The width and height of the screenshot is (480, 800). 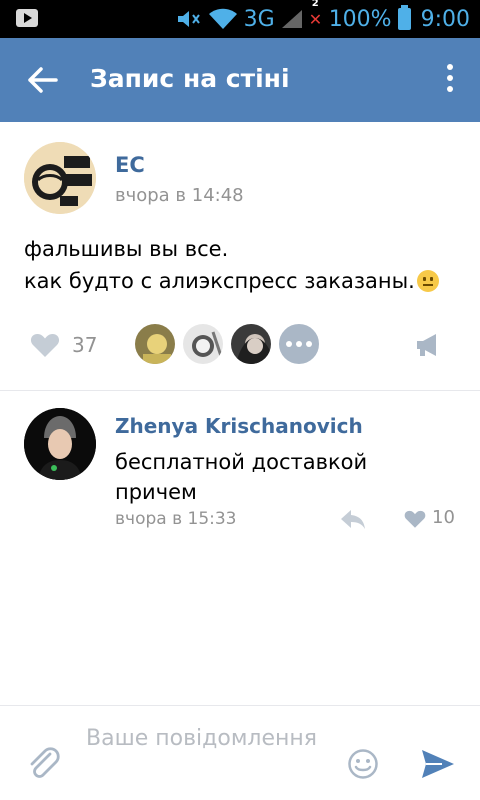 I want to click on app-toolbar: Запис на стіні, so click(x=240, y=80).